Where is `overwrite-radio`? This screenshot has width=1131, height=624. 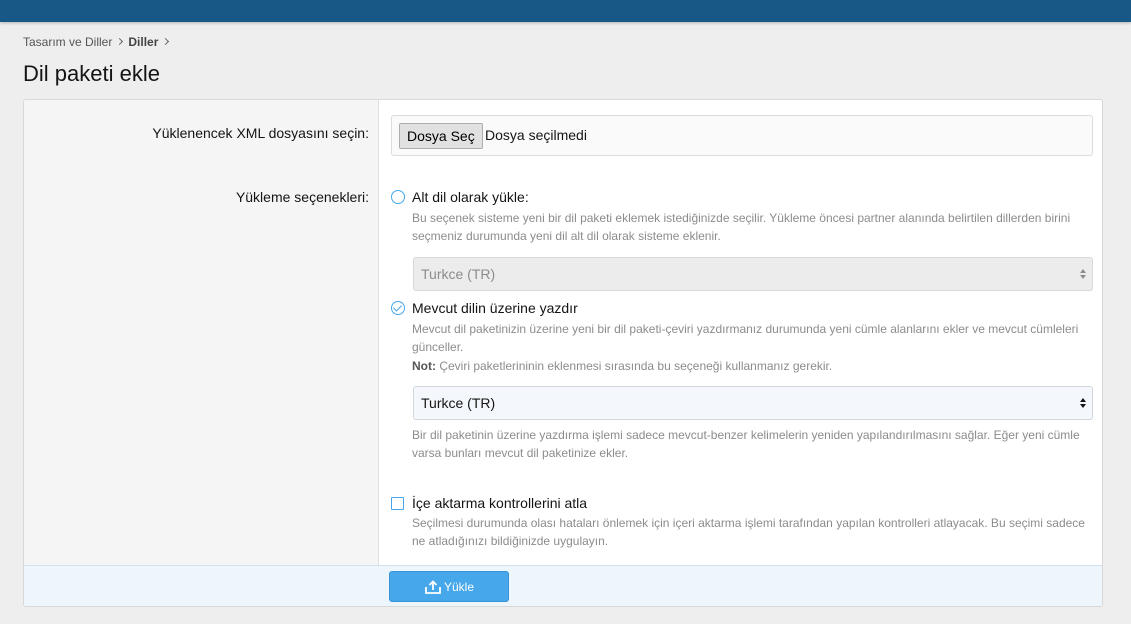 overwrite-radio is located at coordinates (398, 308).